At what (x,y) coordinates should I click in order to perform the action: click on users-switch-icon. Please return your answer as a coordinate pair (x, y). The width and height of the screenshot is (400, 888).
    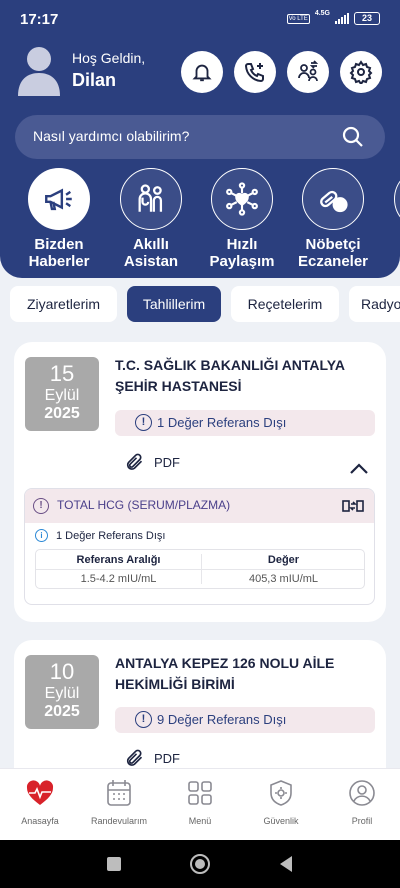
    Looking at the image, I should click on (308, 71).